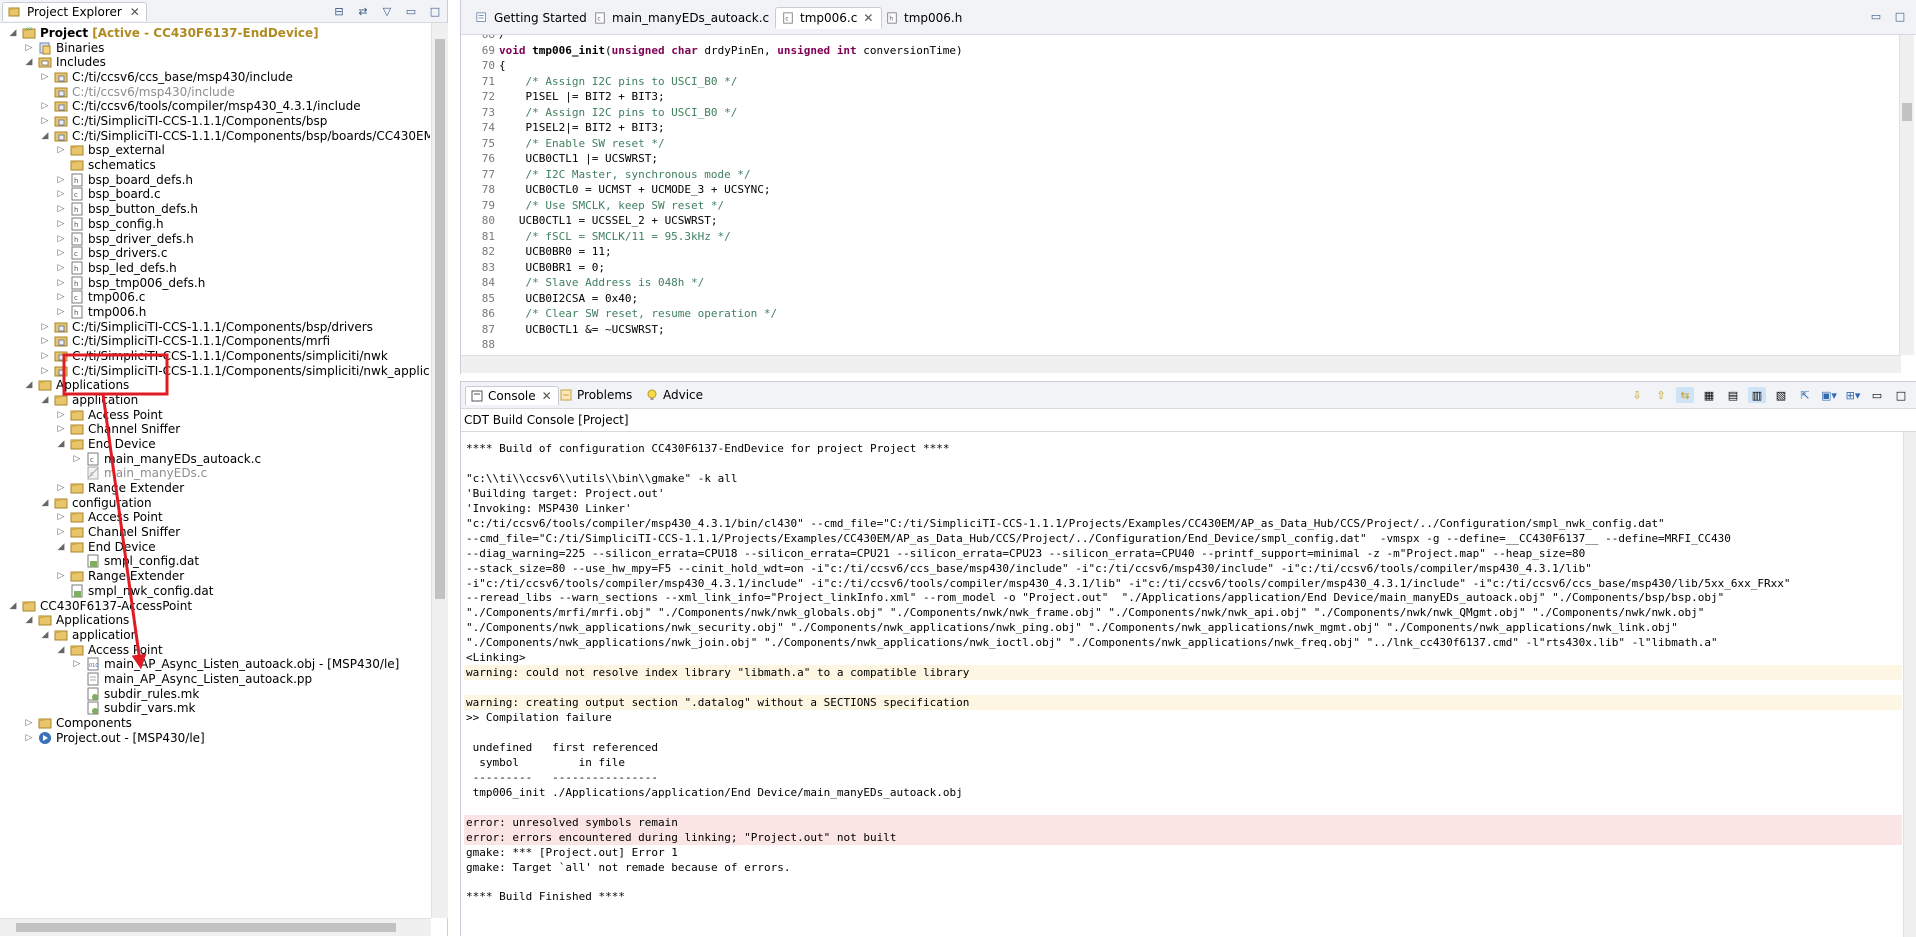 The image size is (1916, 937). Describe the element at coordinates (1829, 395) in the screenshot. I see `display-console-icon: ▣▾` at that location.